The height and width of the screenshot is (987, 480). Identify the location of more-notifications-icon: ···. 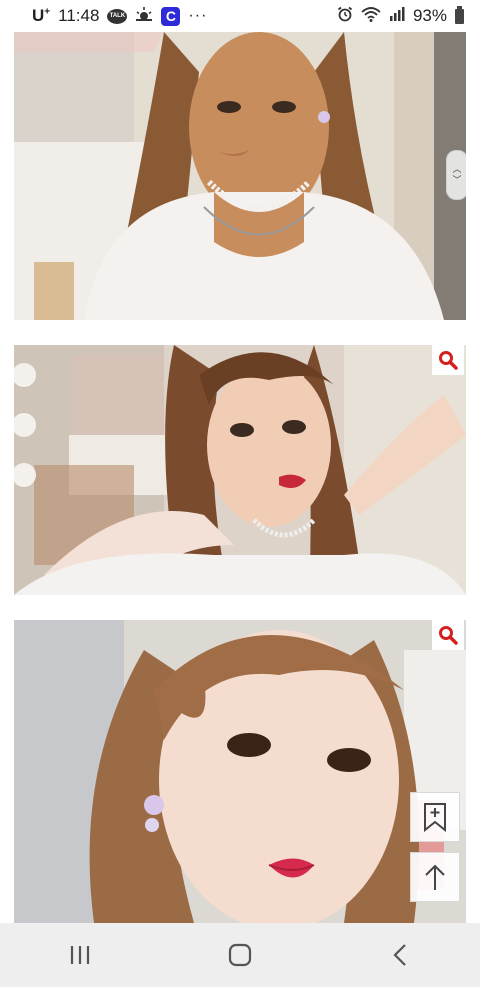
(198, 15).